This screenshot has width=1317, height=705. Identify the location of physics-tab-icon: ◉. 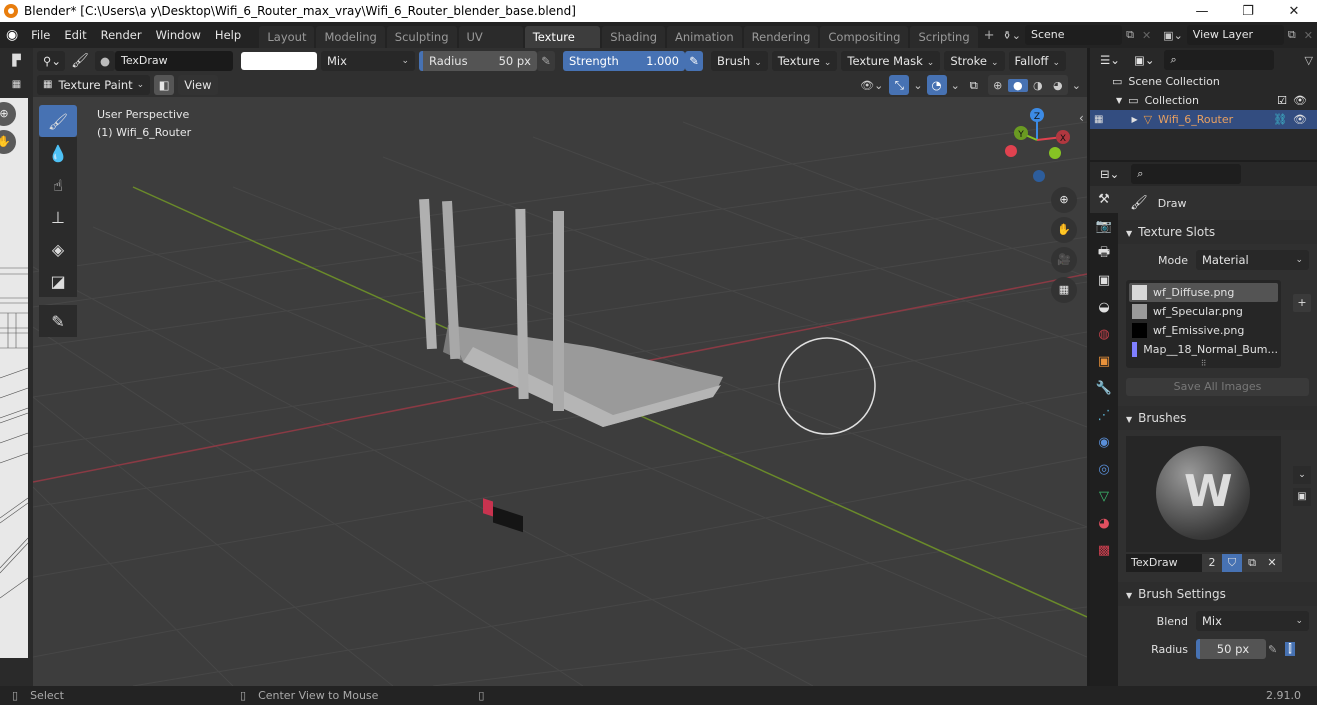
(1104, 442).